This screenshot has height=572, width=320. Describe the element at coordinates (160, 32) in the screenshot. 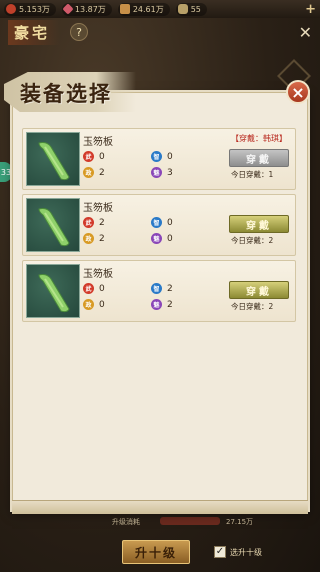

I see `hall-header: 豪宅 ? ✕` at that location.